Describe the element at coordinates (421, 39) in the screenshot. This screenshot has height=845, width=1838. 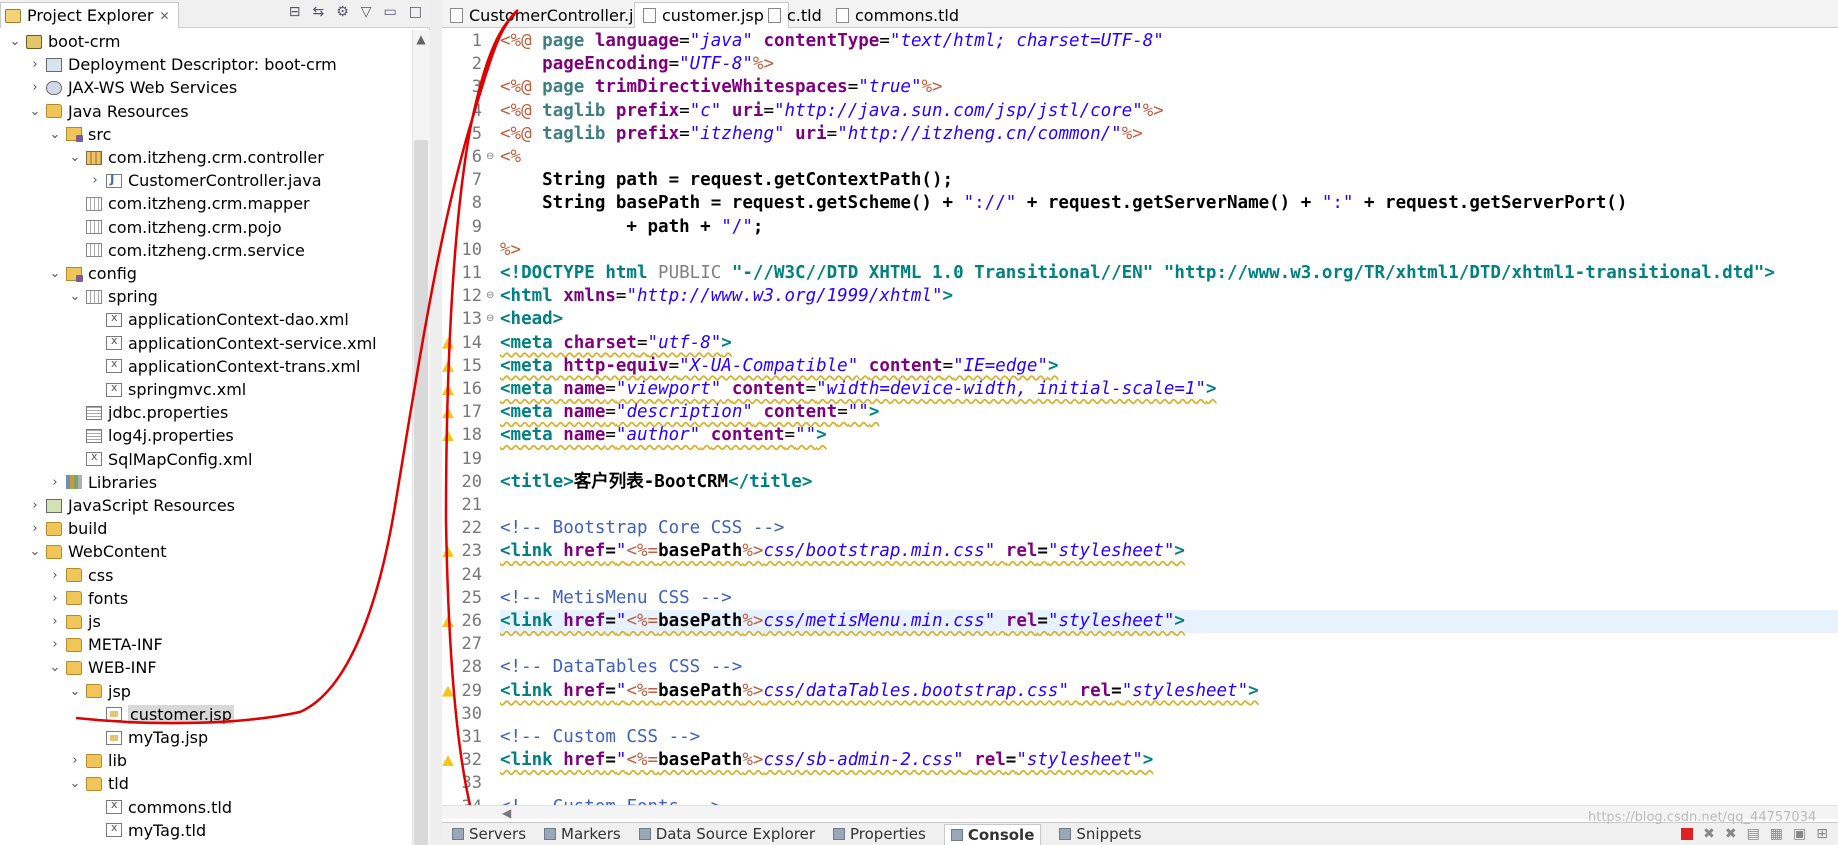
I see `scroll-up-icon: ▲` at that location.